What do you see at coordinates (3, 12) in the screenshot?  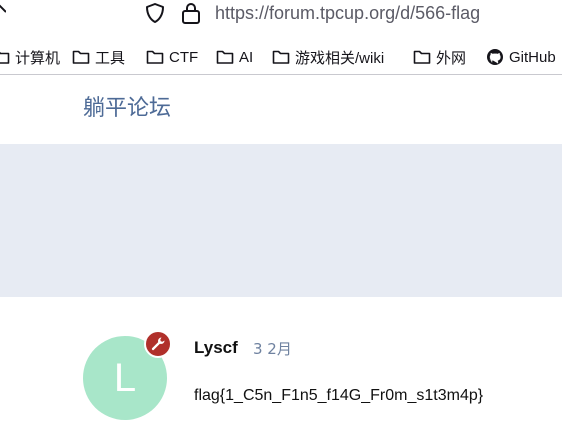 I see `home-icon` at bounding box center [3, 12].